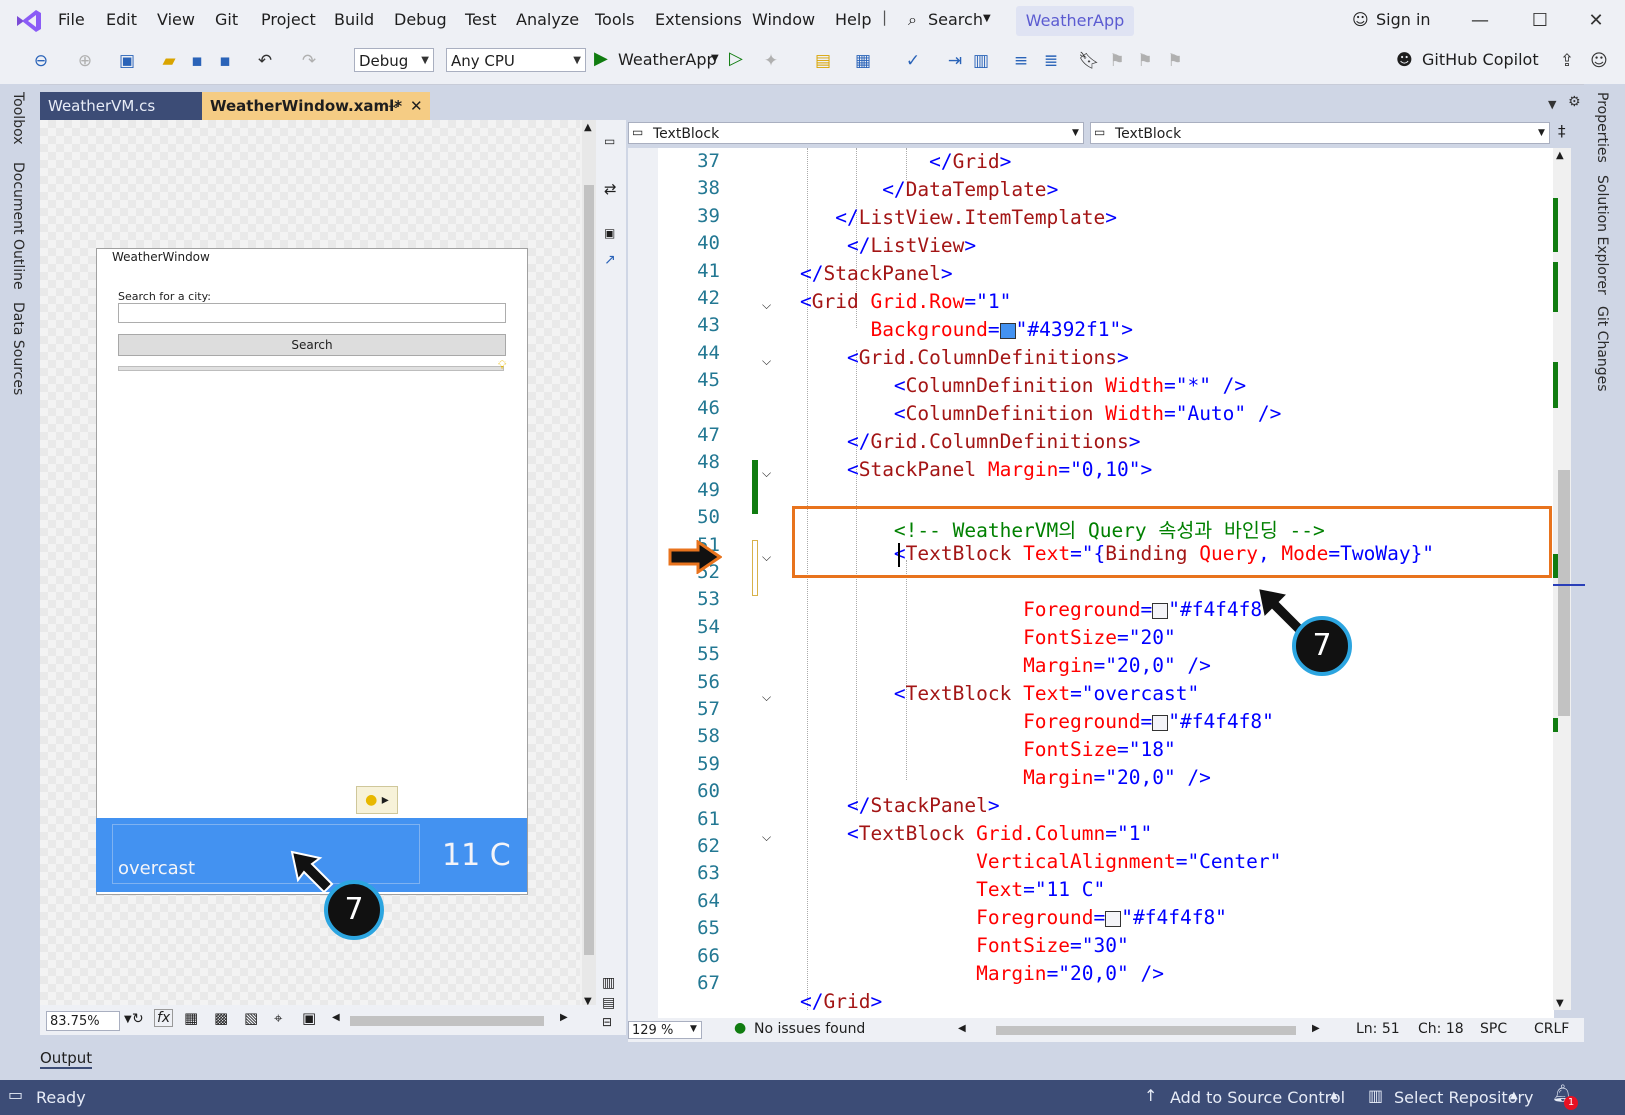 The width and height of the screenshot is (1625, 1115). Describe the element at coordinates (607, 1022) in the screenshot. I see `collapse-pane-icon: ⊟` at that location.